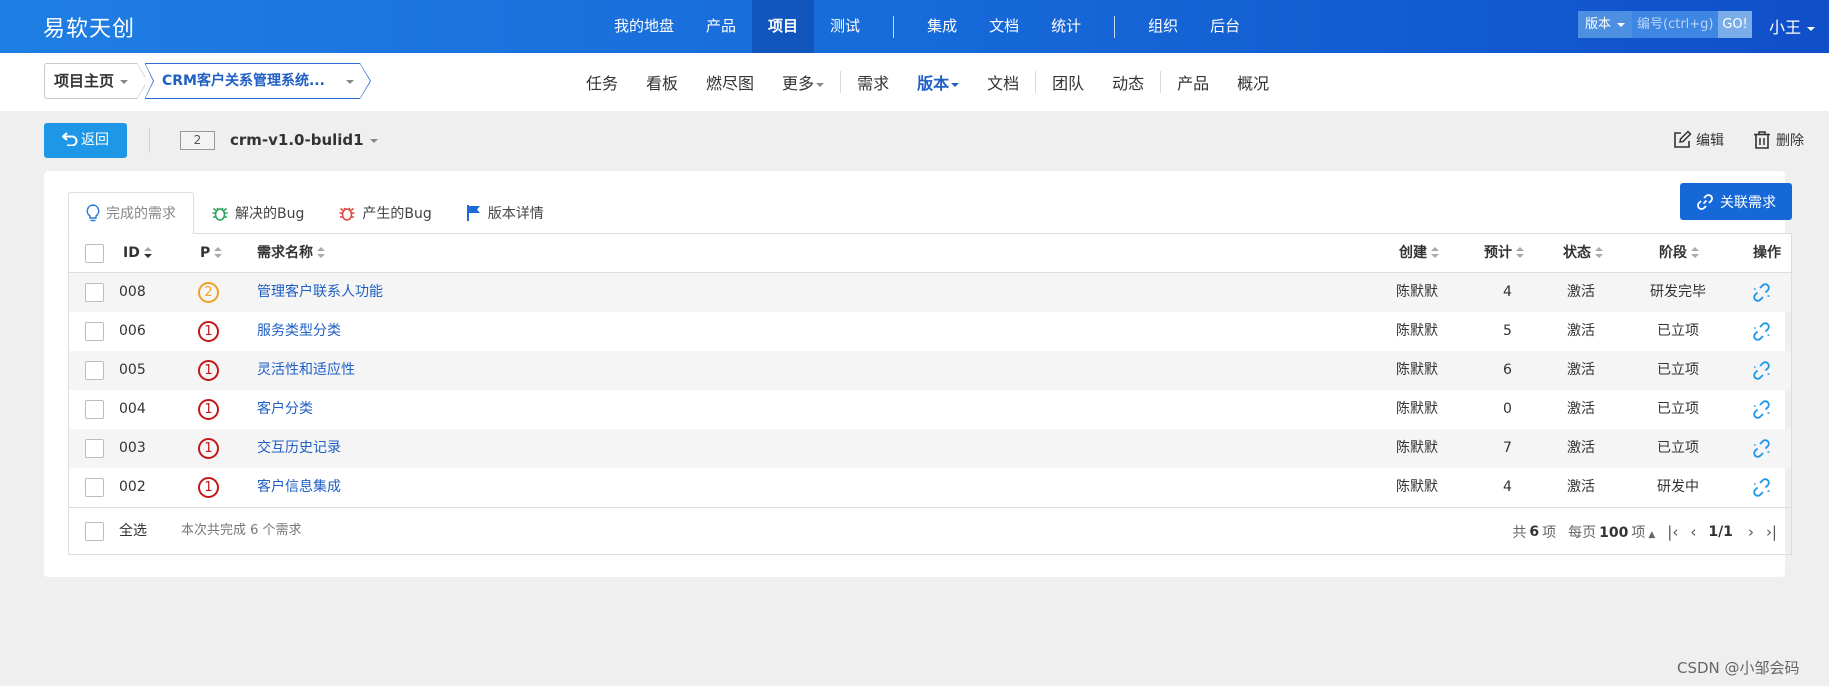 The image size is (1829, 686). Describe the element at coordinates (1698, 140) in the screenshot. I see `edit-button: 编辑` at that location.